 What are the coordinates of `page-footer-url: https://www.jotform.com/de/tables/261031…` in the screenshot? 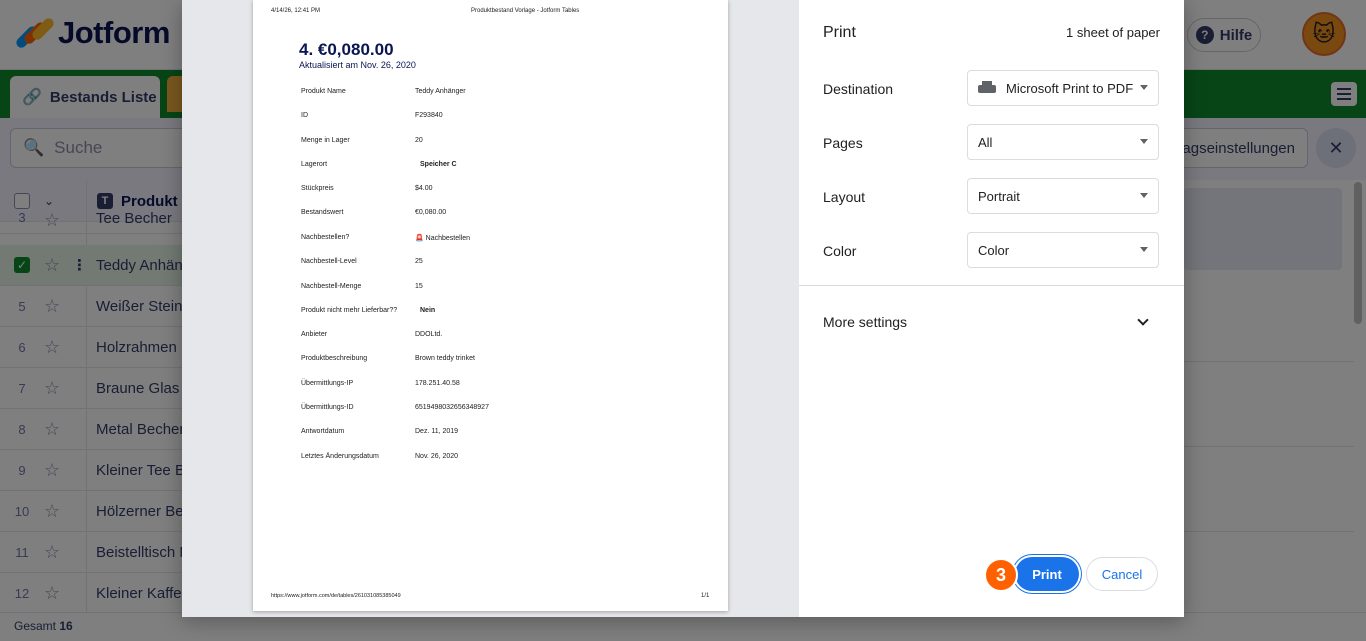 It's located at (336, 596).